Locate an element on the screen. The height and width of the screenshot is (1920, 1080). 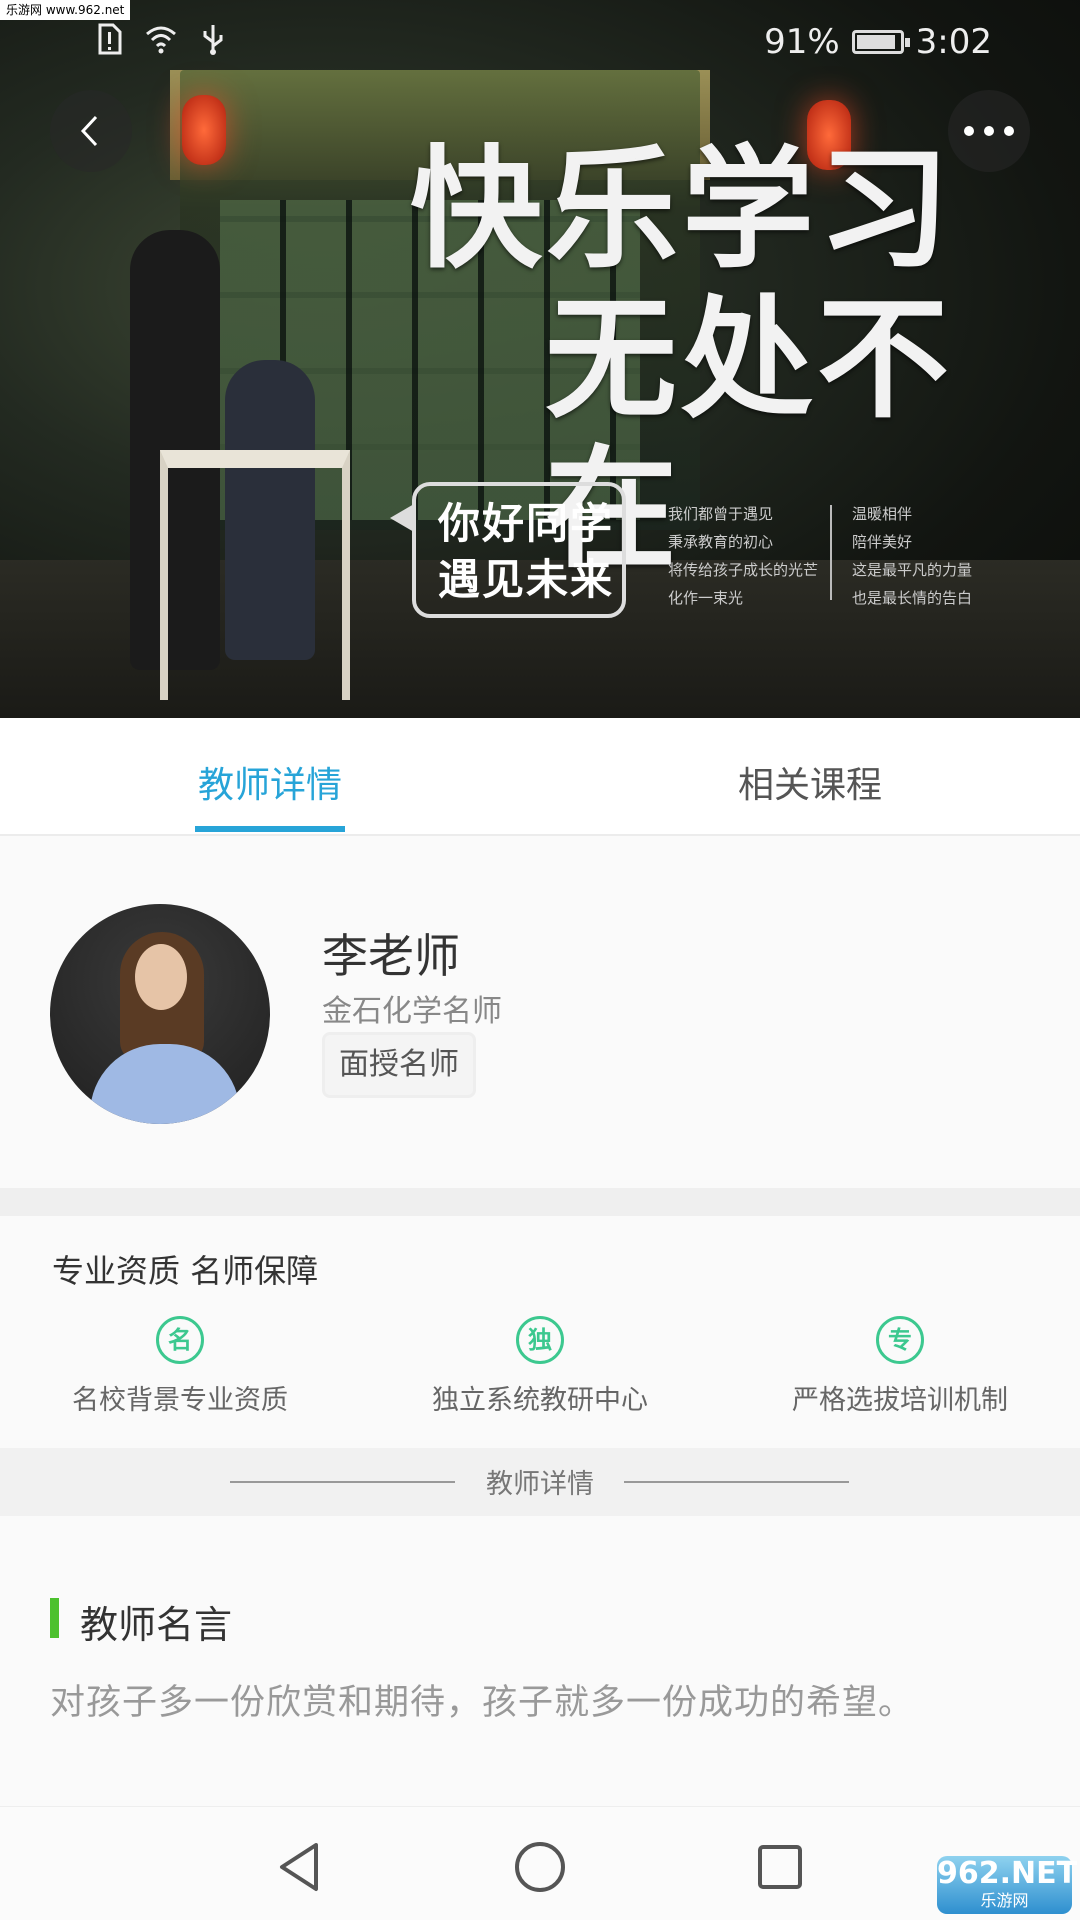
qualification-item: 专 严格选拔培训机制 is located at coordinates (900, 1366).